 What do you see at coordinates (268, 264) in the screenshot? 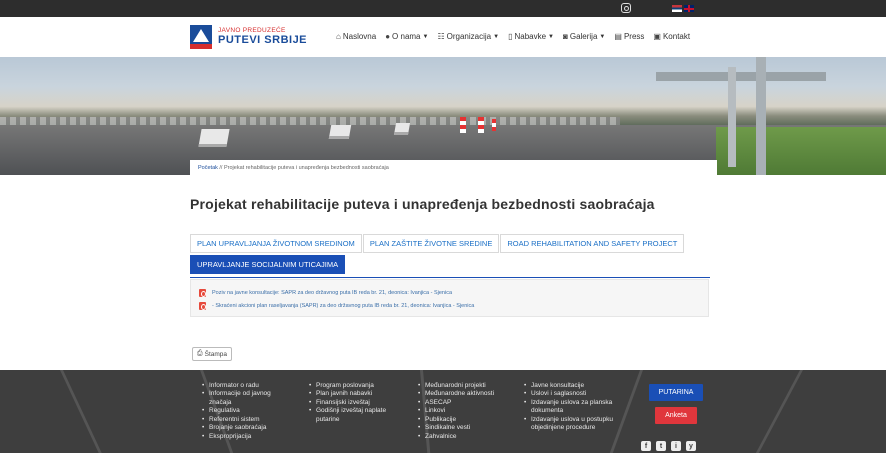
I see `tab-upravljanje-socijalnim: UPRAVLJANJE SOCIJALNIM UTICAJIMA` at bounding box center [268, 264].